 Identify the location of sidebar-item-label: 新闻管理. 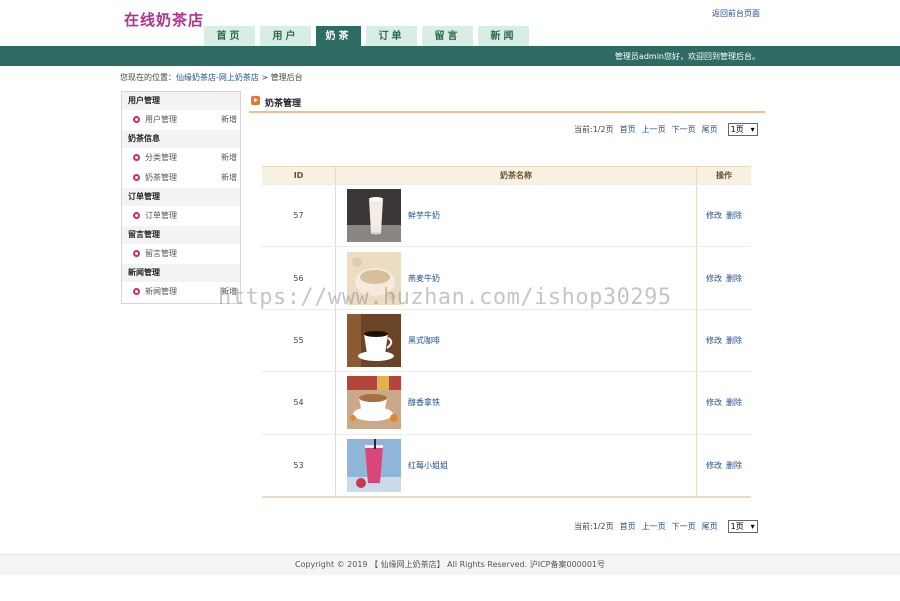
(161, 291).